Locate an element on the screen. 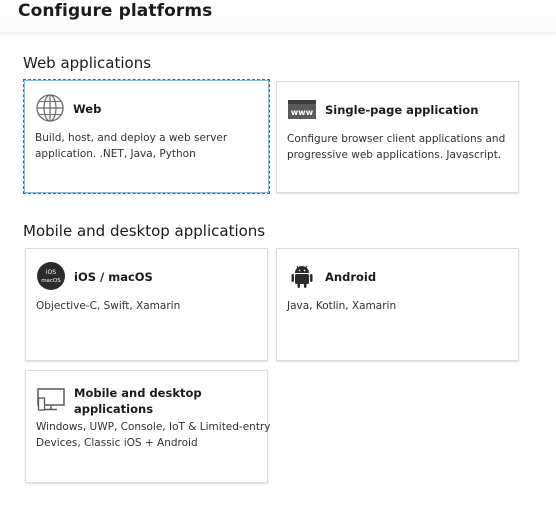  section-title-mobile: Mobile and desktop applications is located at coordinates (144, 231).